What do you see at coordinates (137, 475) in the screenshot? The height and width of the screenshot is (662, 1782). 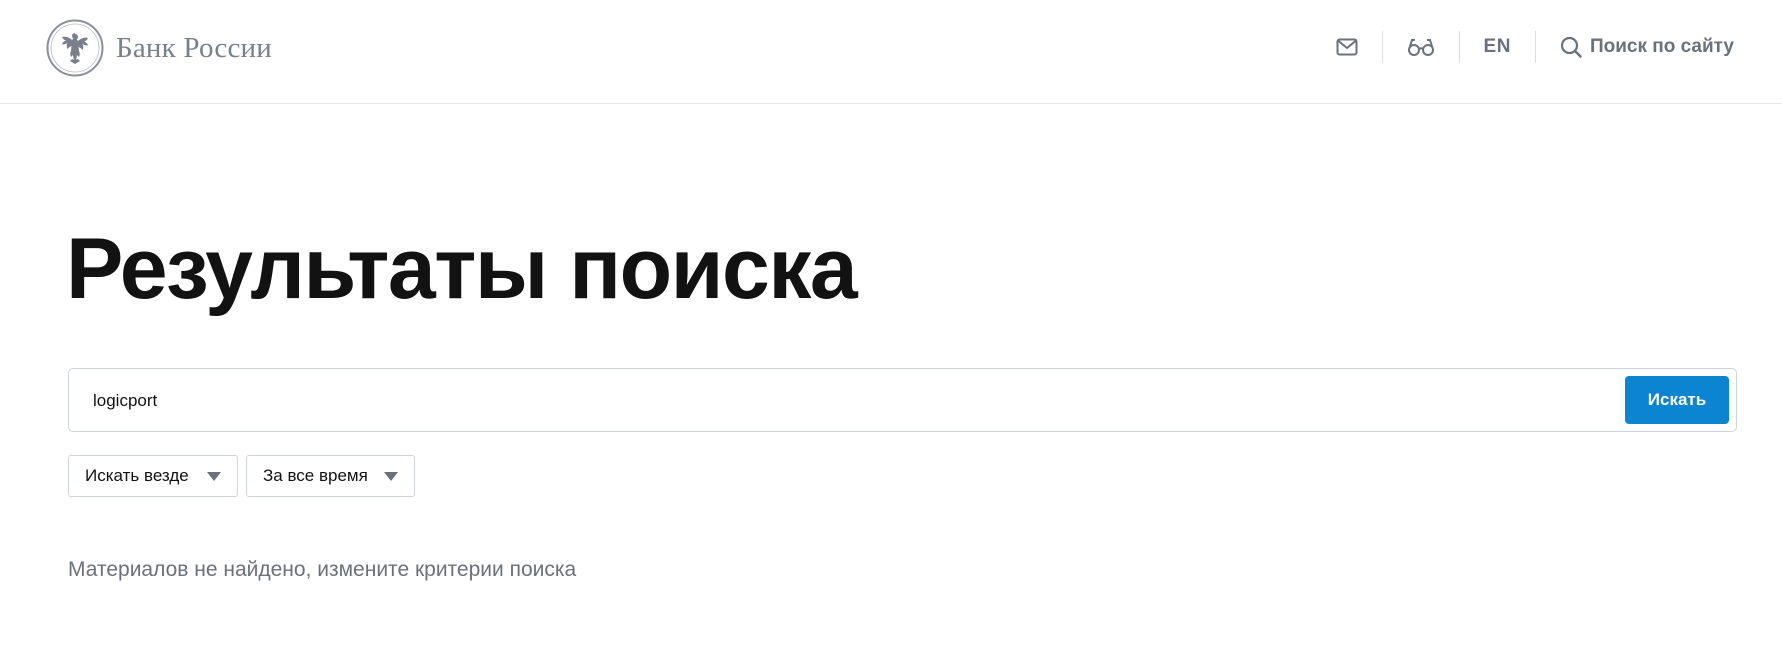 I see `scope-select-label: Искать везде` at bounding box center [137, 475].